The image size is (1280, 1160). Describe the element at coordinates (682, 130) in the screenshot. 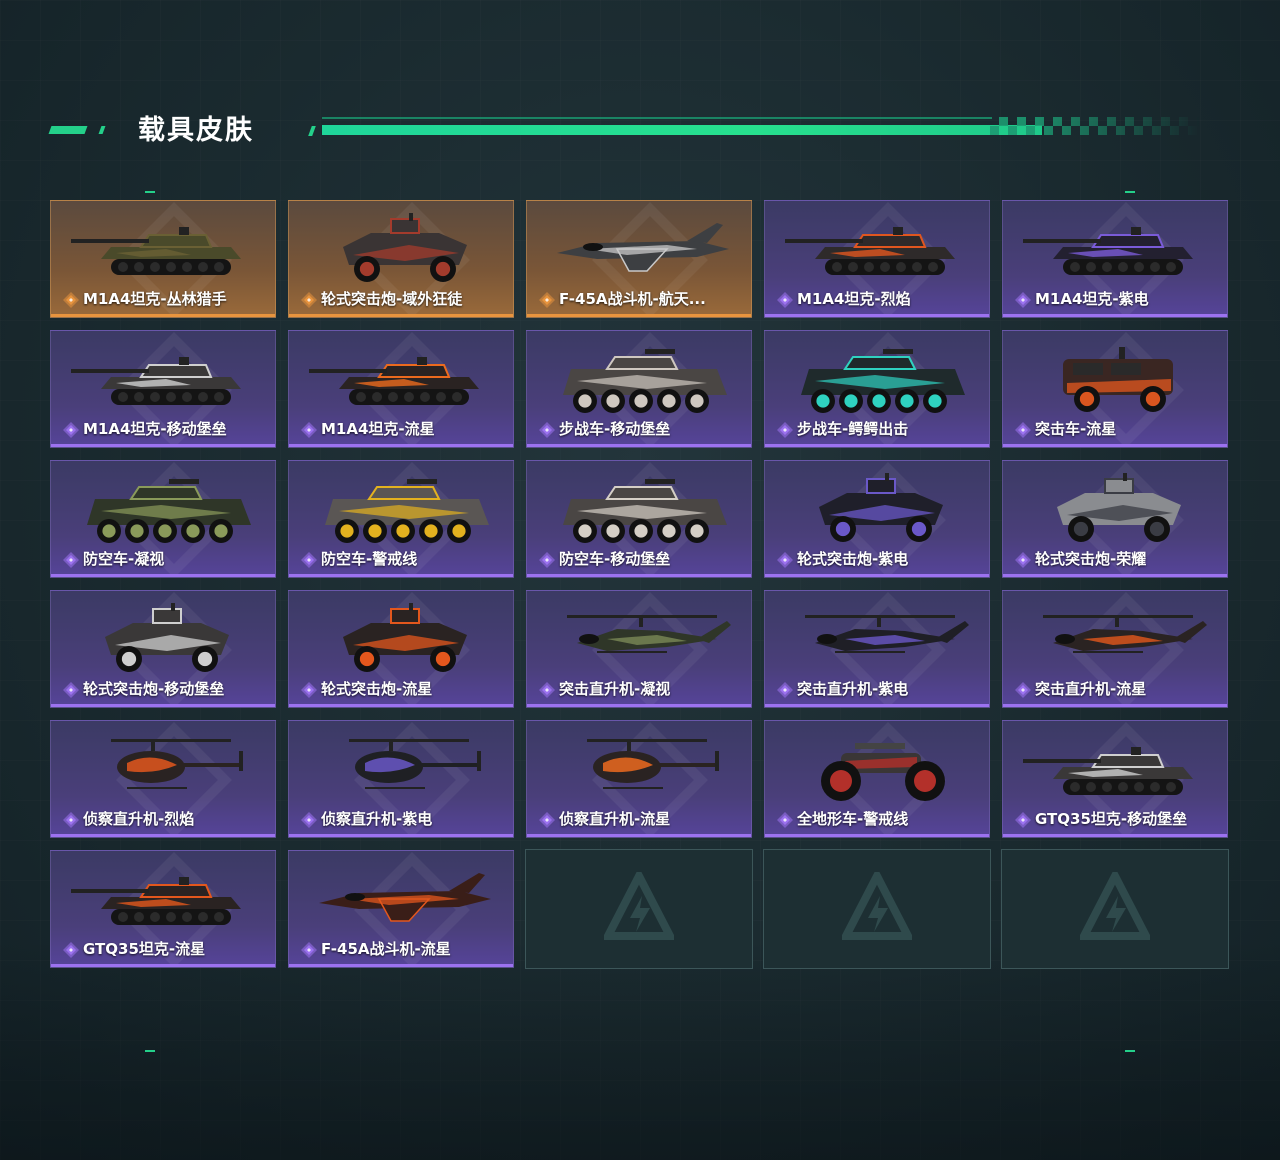

I see `header-accent-line` at that location.